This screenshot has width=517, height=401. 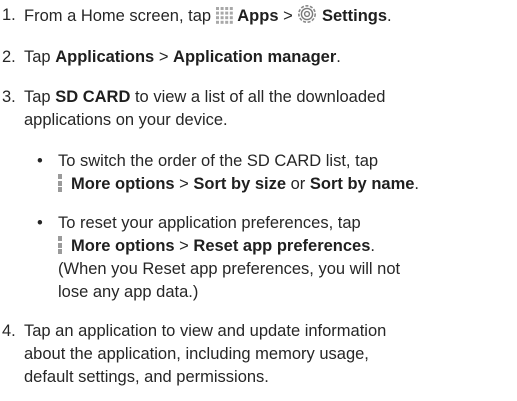 I want to click on apps-grid-icon, so click(x=224, y=19).